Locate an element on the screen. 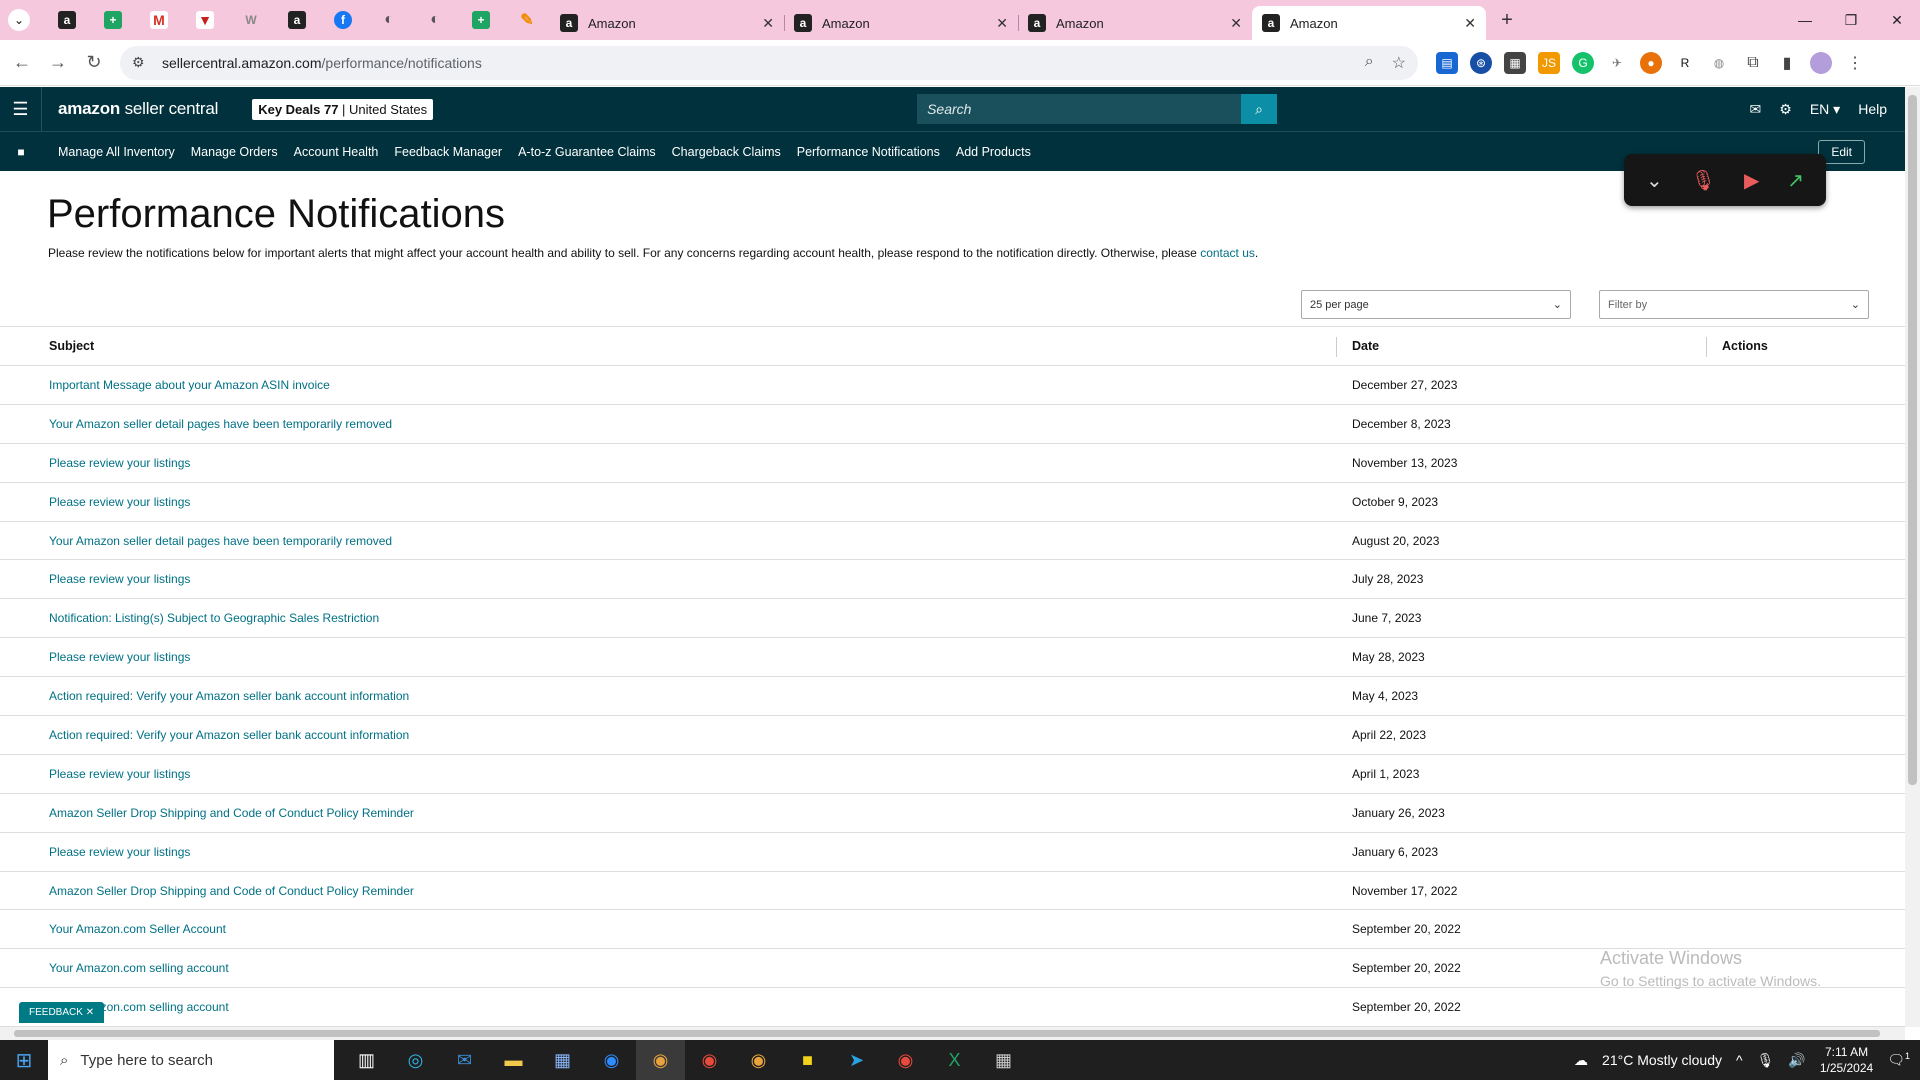  zoom-app-icon: ◉ is located at coordinates (611, 1060).